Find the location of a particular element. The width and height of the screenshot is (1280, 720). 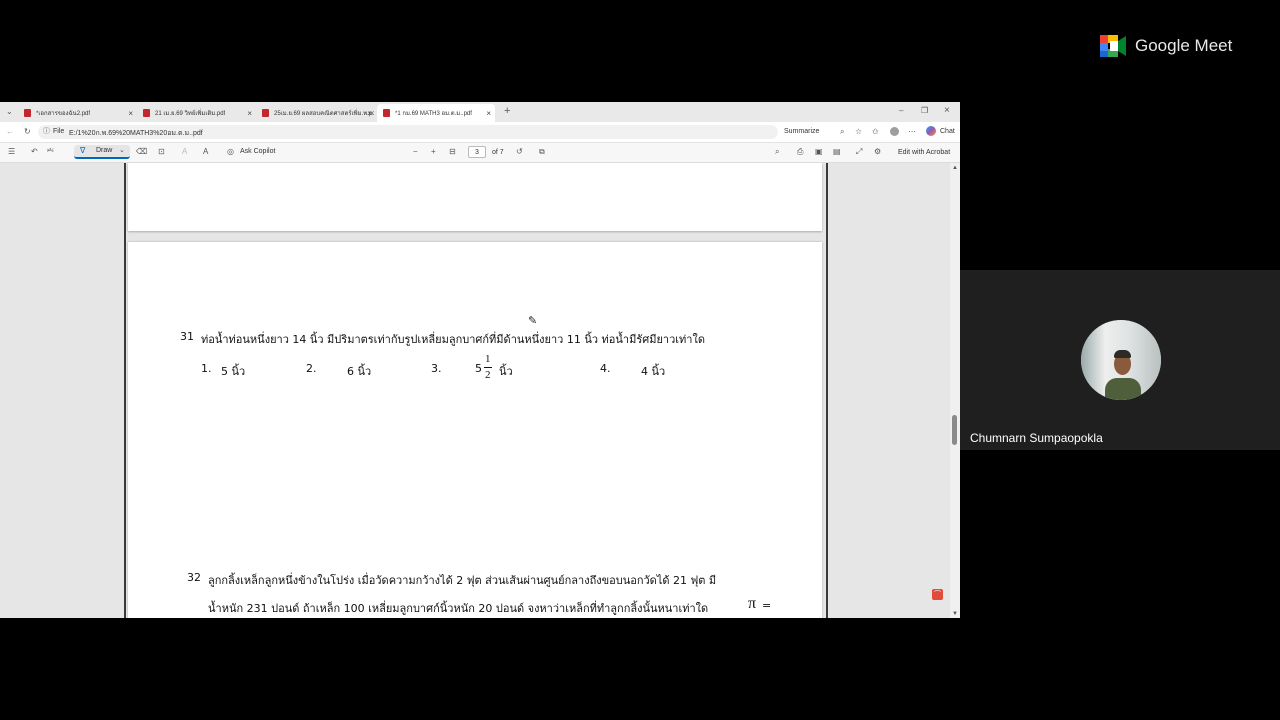

edit-with-acrobat-button: Edit with Acrobat is located at coordinates (924, 152).